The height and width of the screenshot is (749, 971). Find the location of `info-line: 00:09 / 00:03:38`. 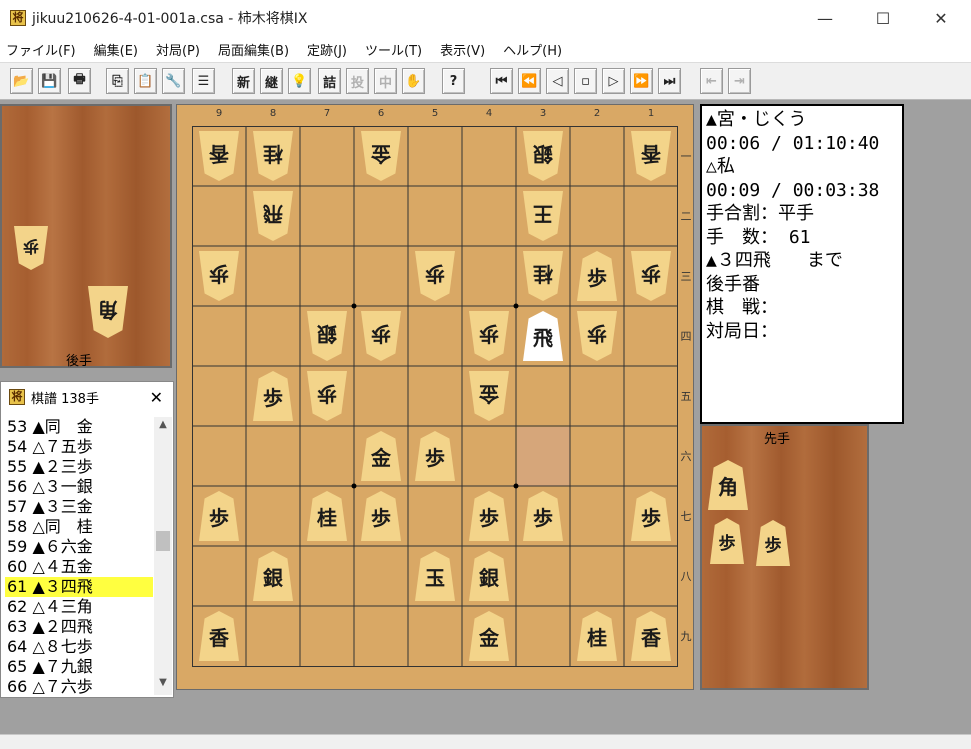

info-line: 00:09 / 00:03:38 is located at coordinates (793, 190).